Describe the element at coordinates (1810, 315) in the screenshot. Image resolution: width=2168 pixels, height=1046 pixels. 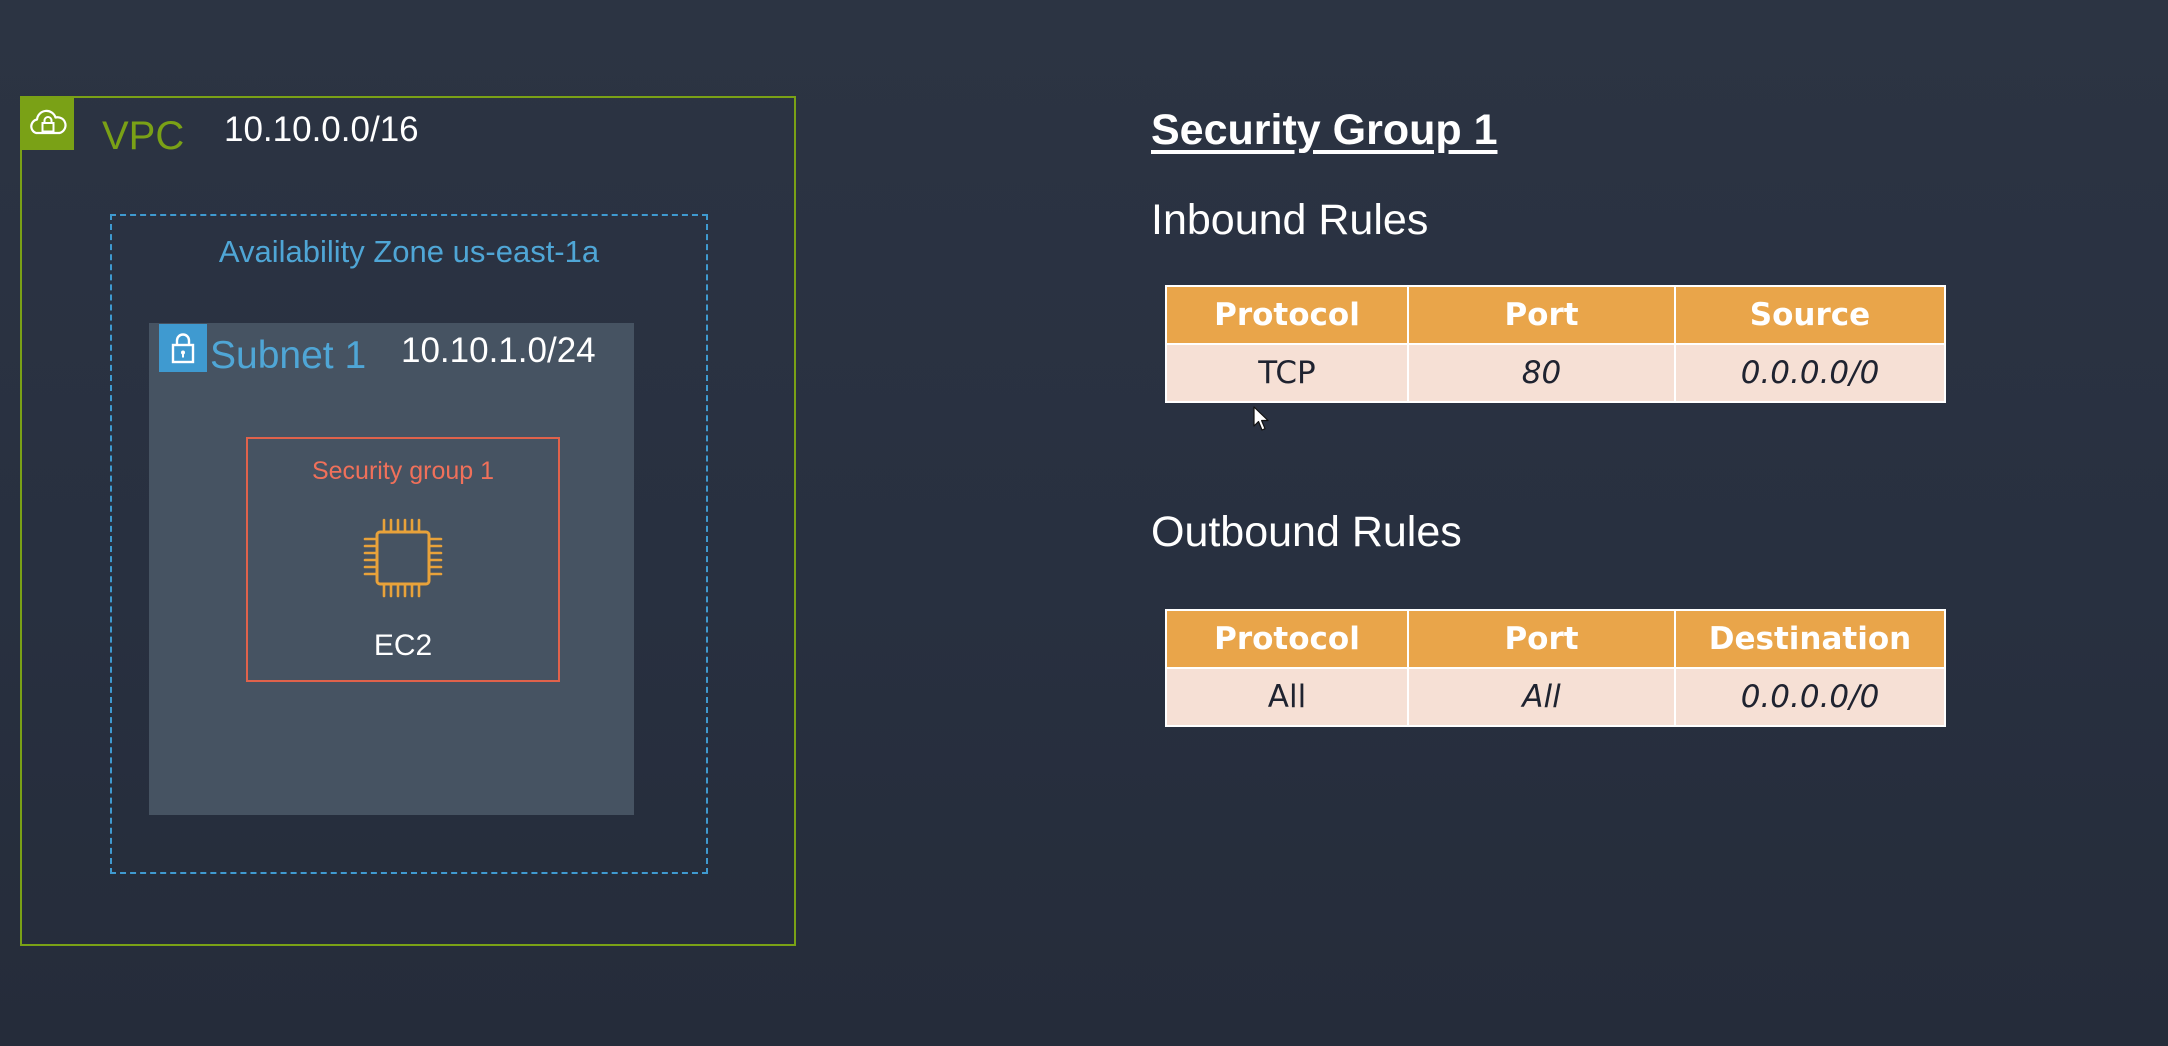
I see `column-header-source: Source` at that location.